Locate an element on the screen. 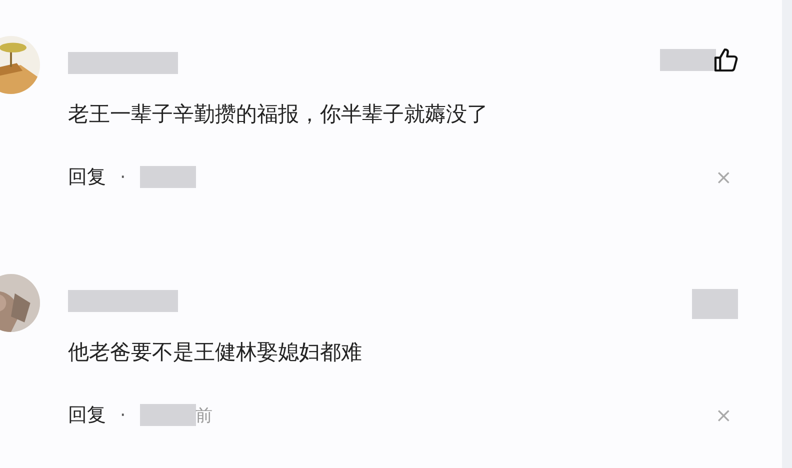 The height and width of the screenshot is (468, 792). comment-text: 老王一辈子辛勤攒的福报，你半辈子就薅没了 is located at coordinates (278, 114).